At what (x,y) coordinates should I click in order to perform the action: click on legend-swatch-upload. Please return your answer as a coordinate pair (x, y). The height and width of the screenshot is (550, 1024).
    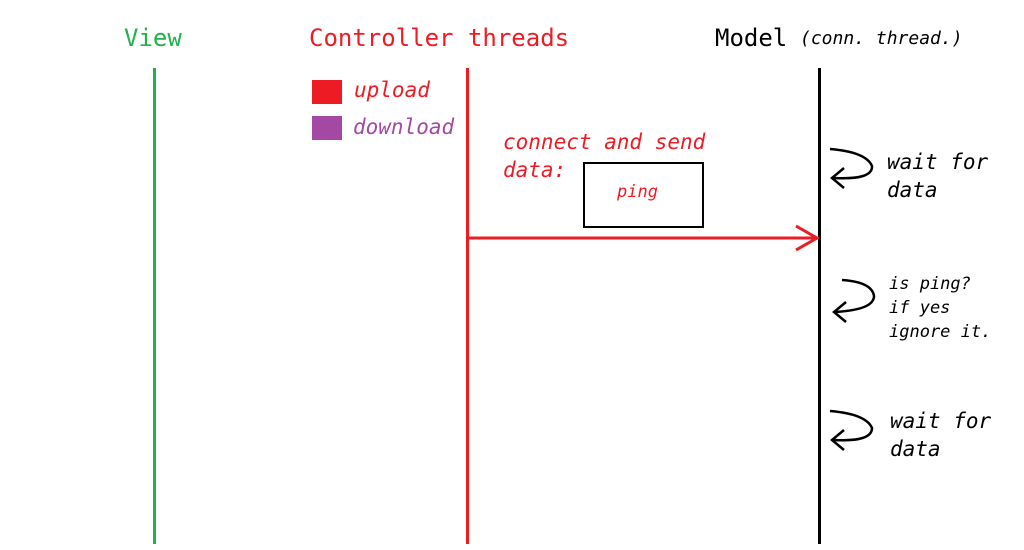
    Looking at the image, I should click on (327, 92).